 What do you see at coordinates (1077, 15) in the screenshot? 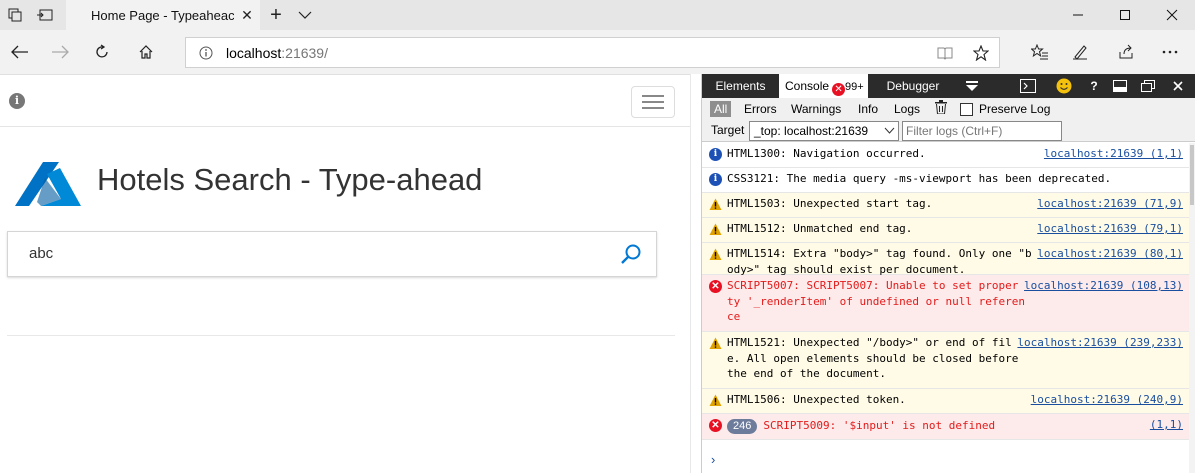
I see `minimize-icon` at bounding box center [1077, 15].